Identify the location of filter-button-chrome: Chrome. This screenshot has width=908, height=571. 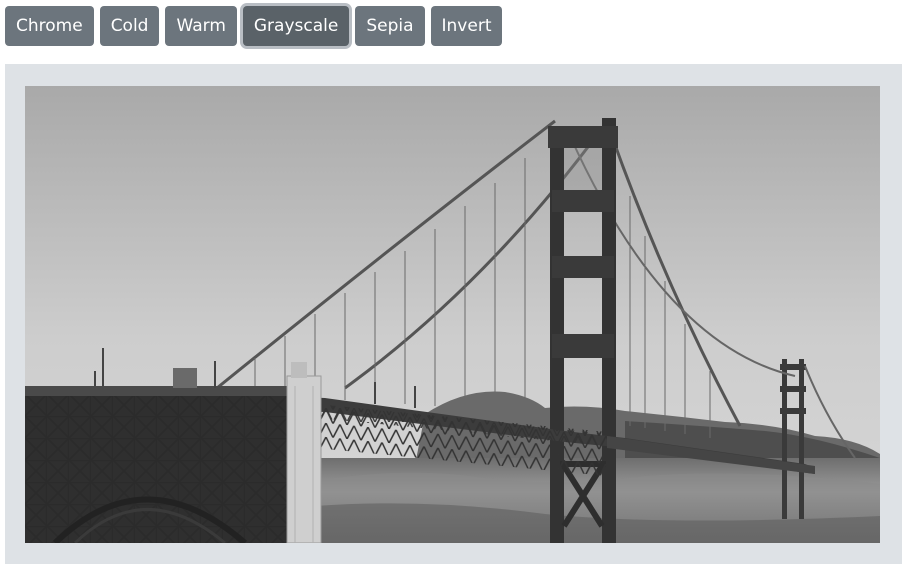
(49, 26).